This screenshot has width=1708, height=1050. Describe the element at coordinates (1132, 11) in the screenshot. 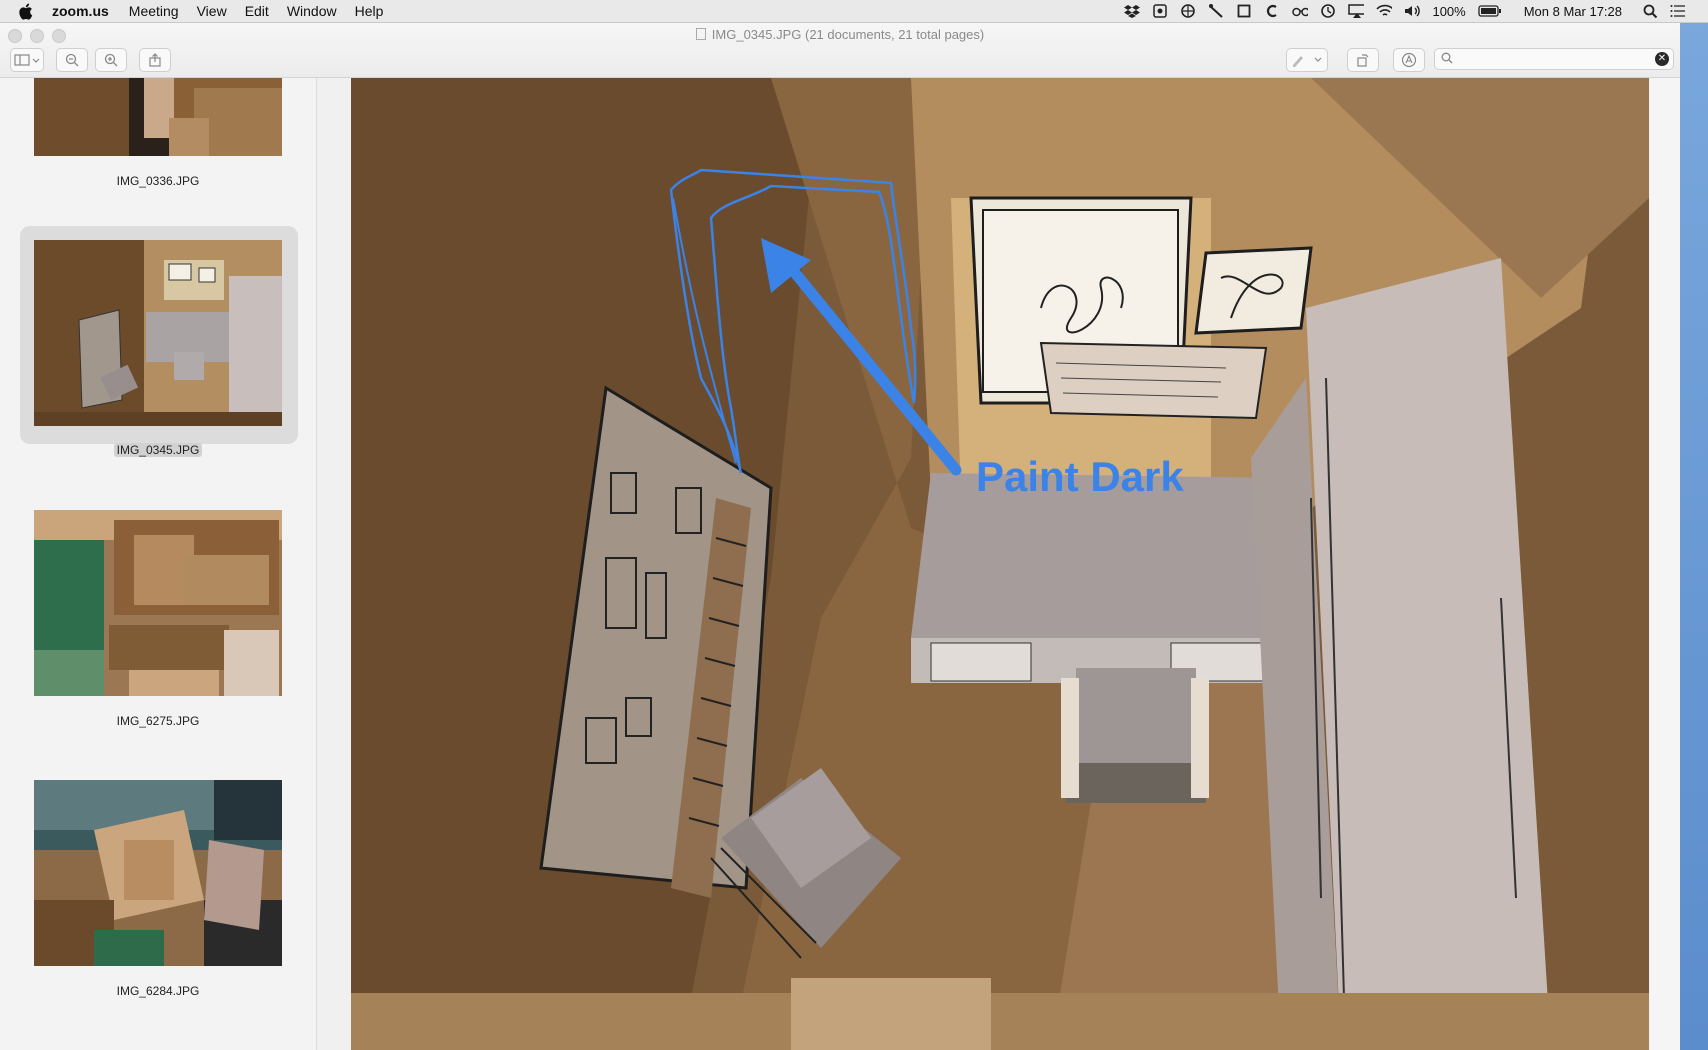

I see `dropbox-icon` at that location.